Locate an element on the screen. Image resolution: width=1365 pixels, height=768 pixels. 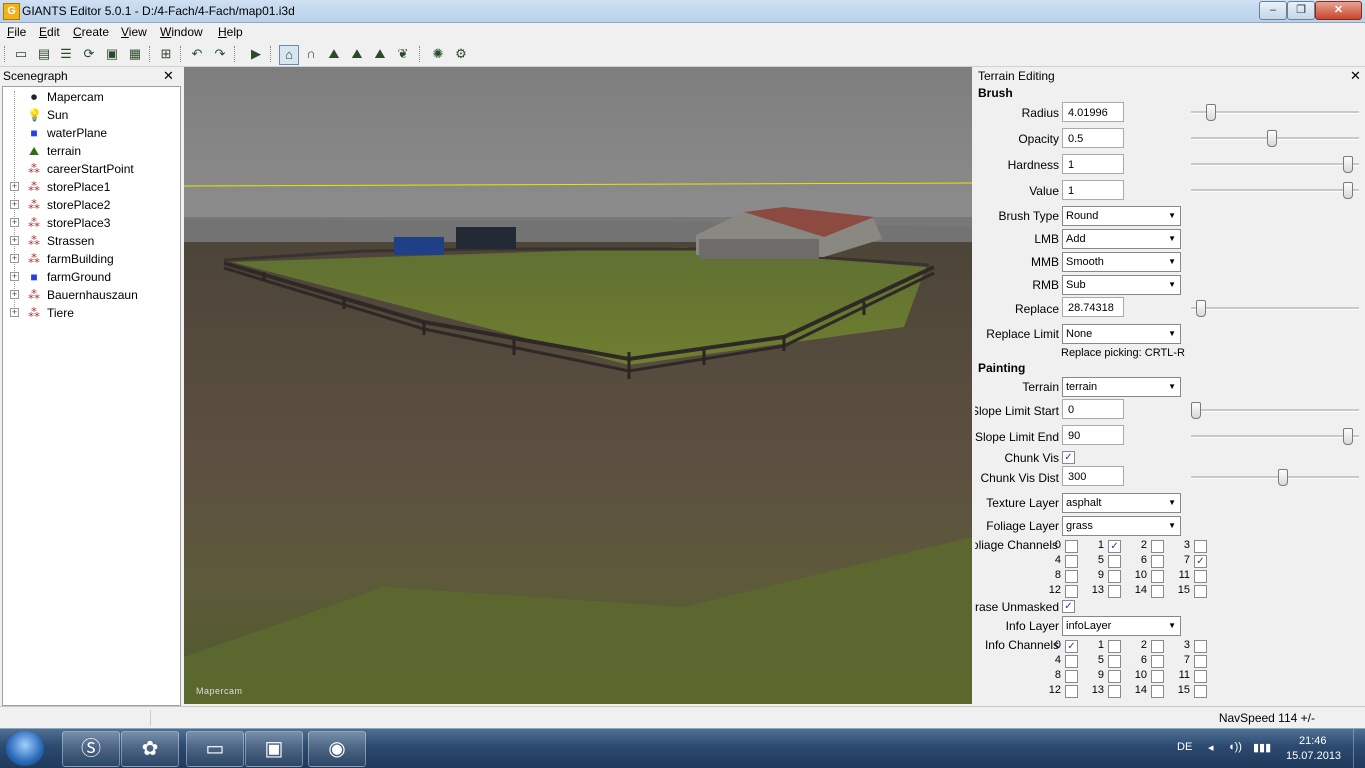
network-icon: ▮▮▮ is located at coordinates (1262, 747).